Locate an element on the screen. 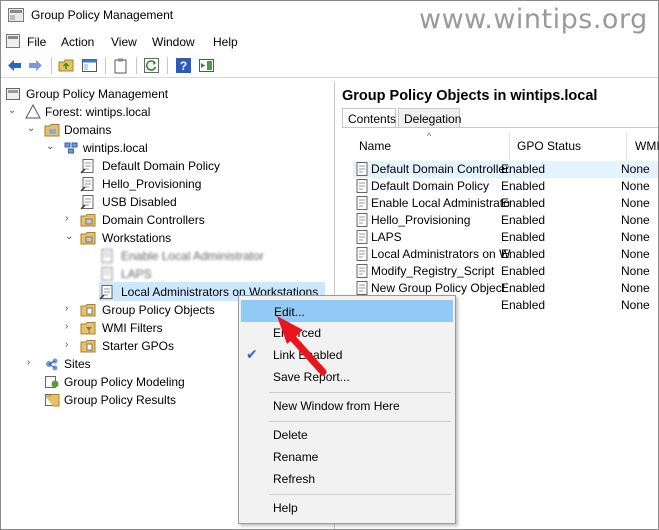 The image size is (659, 530). cell-name: New Group Policy Object is located at coordinates (438, 288).